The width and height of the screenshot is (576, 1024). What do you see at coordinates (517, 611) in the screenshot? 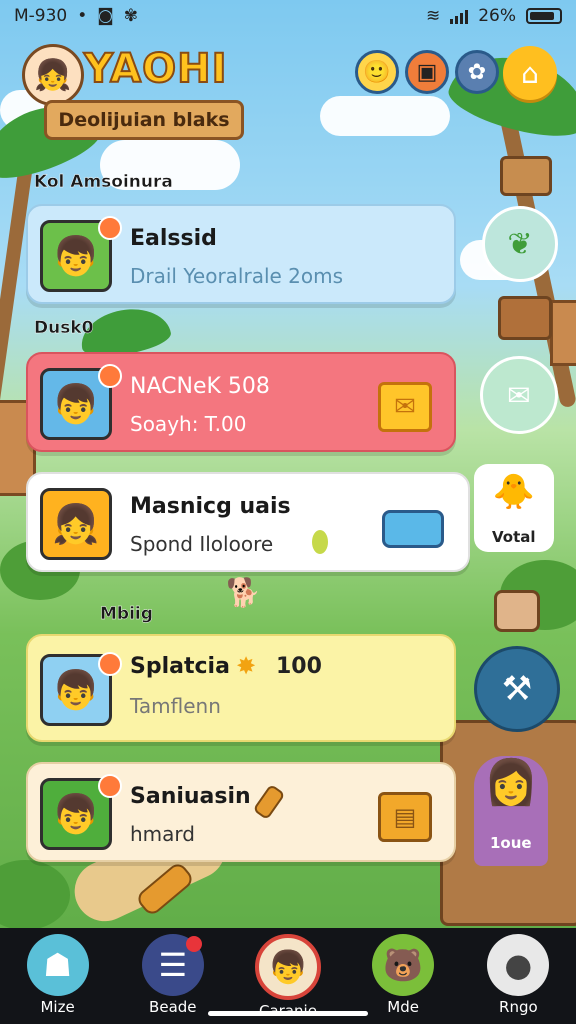
I see `bag-icon` at bounding box center [517, 611].